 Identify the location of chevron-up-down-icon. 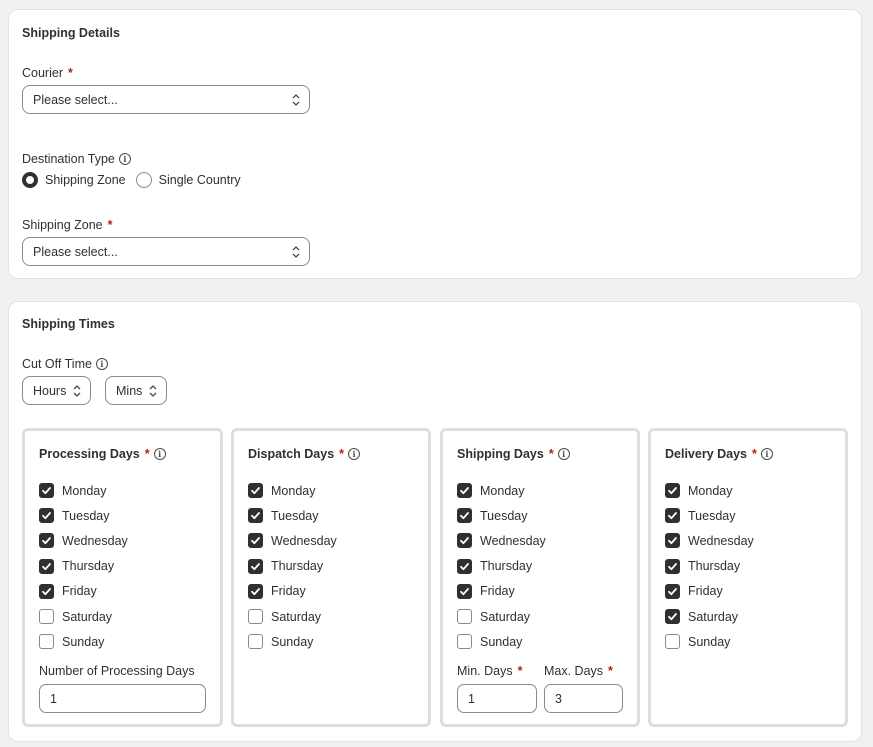
(77, 390).